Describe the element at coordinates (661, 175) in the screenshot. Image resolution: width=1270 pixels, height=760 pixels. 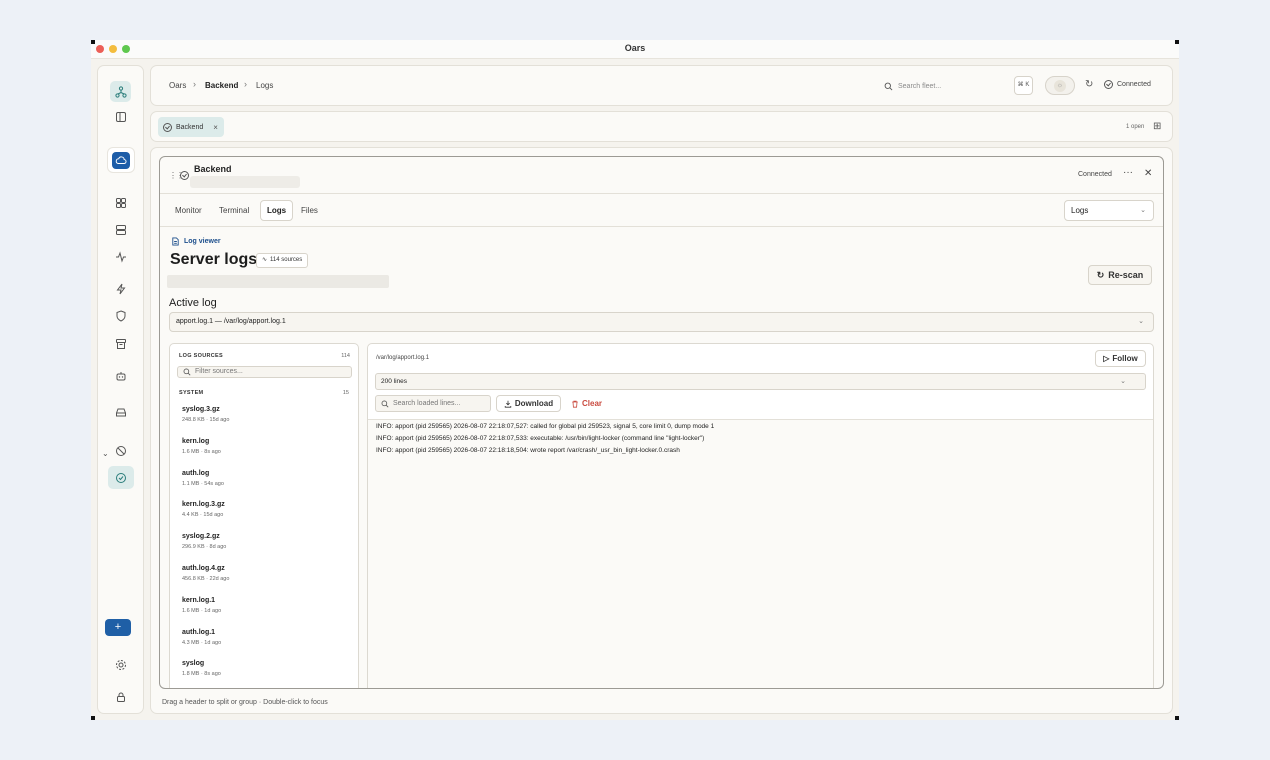
I see `card-header: ⋮⋮ Backend Connected ··· ✕` at that location.